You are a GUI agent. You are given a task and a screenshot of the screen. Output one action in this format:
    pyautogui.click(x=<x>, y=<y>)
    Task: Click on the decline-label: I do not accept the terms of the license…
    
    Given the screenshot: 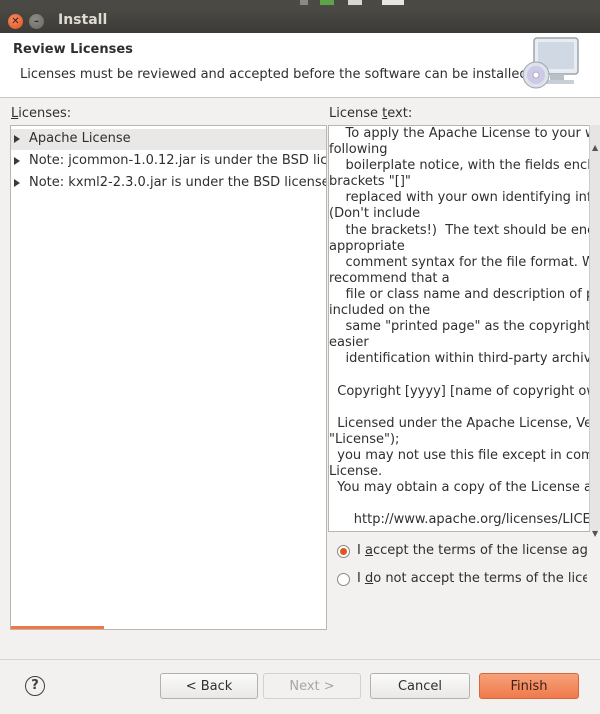 What is the action you would take?
    pyautogui.click(x=472, y=578)
    